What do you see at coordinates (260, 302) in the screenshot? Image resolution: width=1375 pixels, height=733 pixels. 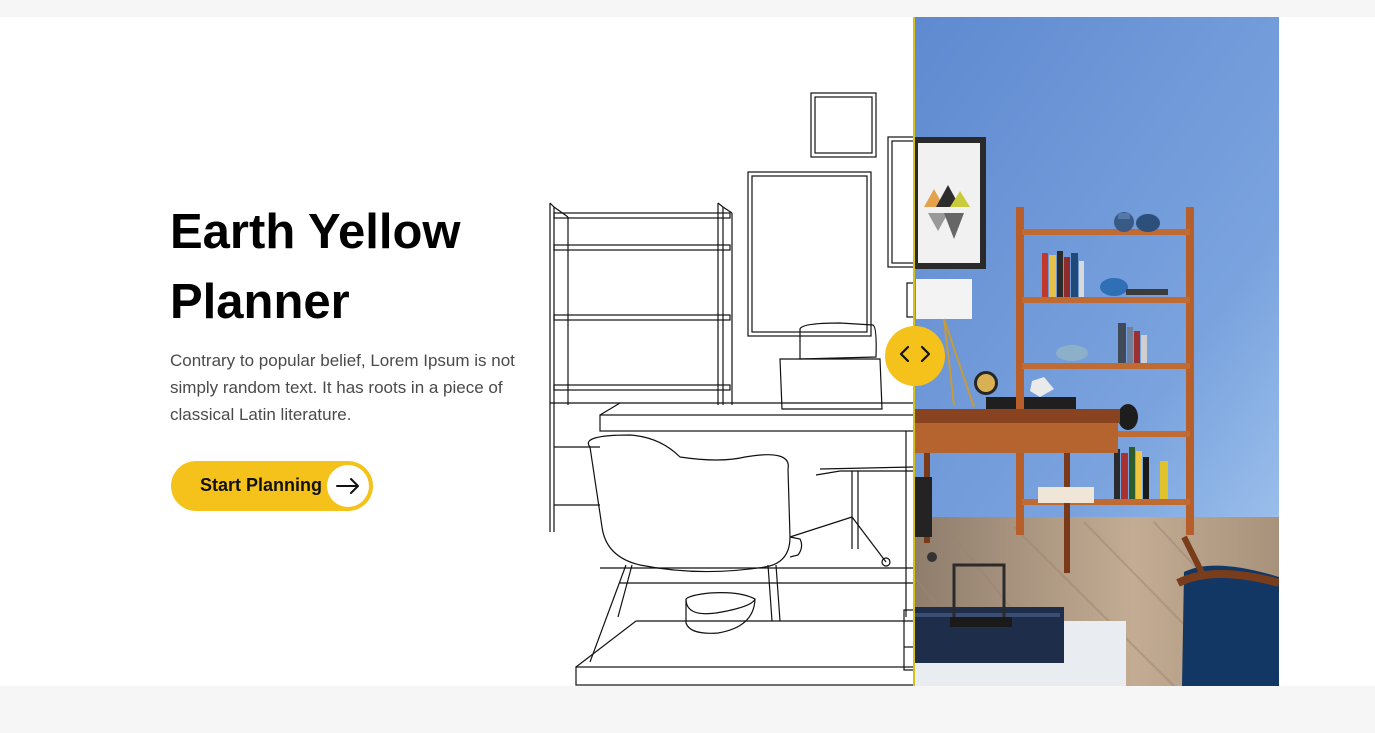 I see `title-line-2: Planner` at bounding box center [260, 302].